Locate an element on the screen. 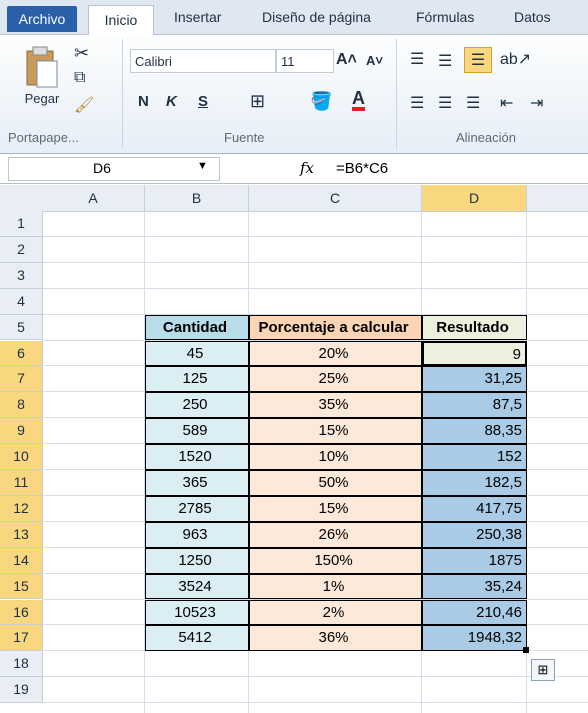 The width and height of the screenshot is (588, 713). cell-porcentaje: 150% is located at coordinates (335, 560).